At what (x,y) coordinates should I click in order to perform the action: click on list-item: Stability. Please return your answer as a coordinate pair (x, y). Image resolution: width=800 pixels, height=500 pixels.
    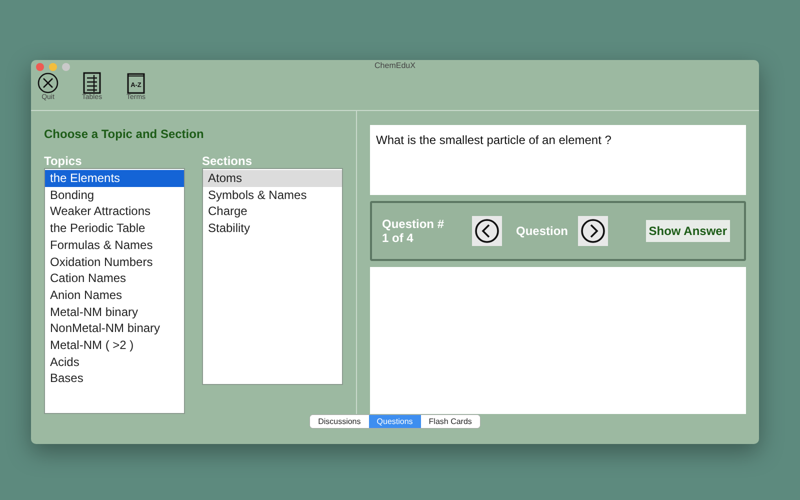
    Looking at the image, I should click on (272, 228).